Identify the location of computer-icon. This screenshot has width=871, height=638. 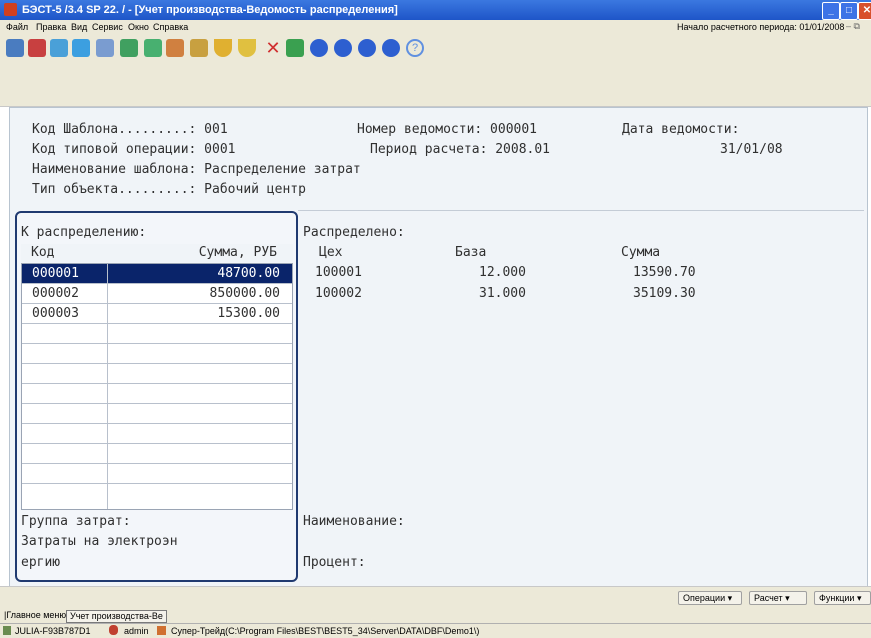
(7, 630).